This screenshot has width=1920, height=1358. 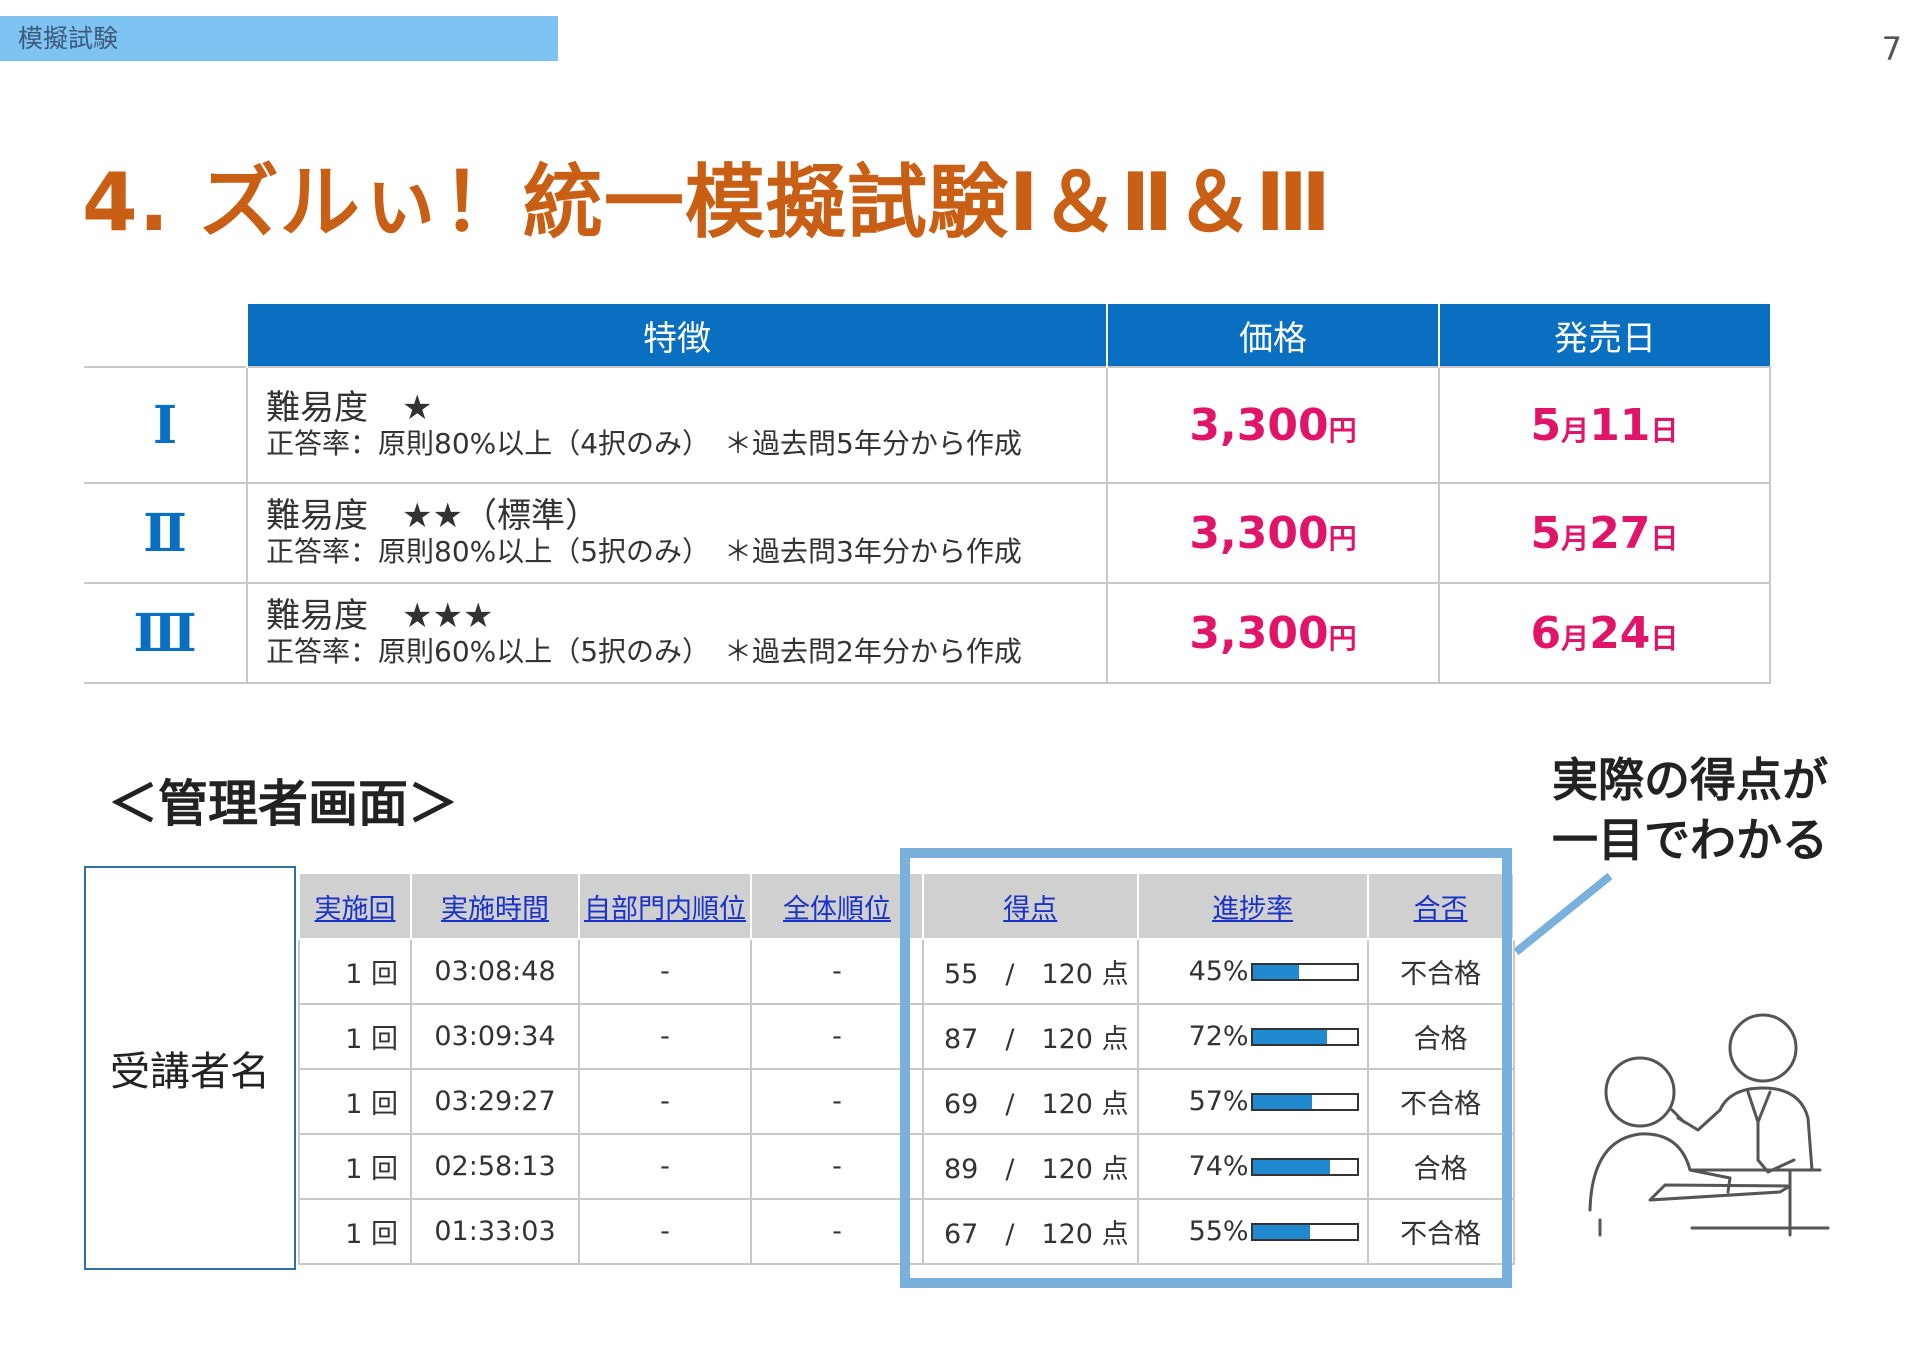 I want to click on difficulty-text: 難易度 ★★★, so click(x=380, y=616).